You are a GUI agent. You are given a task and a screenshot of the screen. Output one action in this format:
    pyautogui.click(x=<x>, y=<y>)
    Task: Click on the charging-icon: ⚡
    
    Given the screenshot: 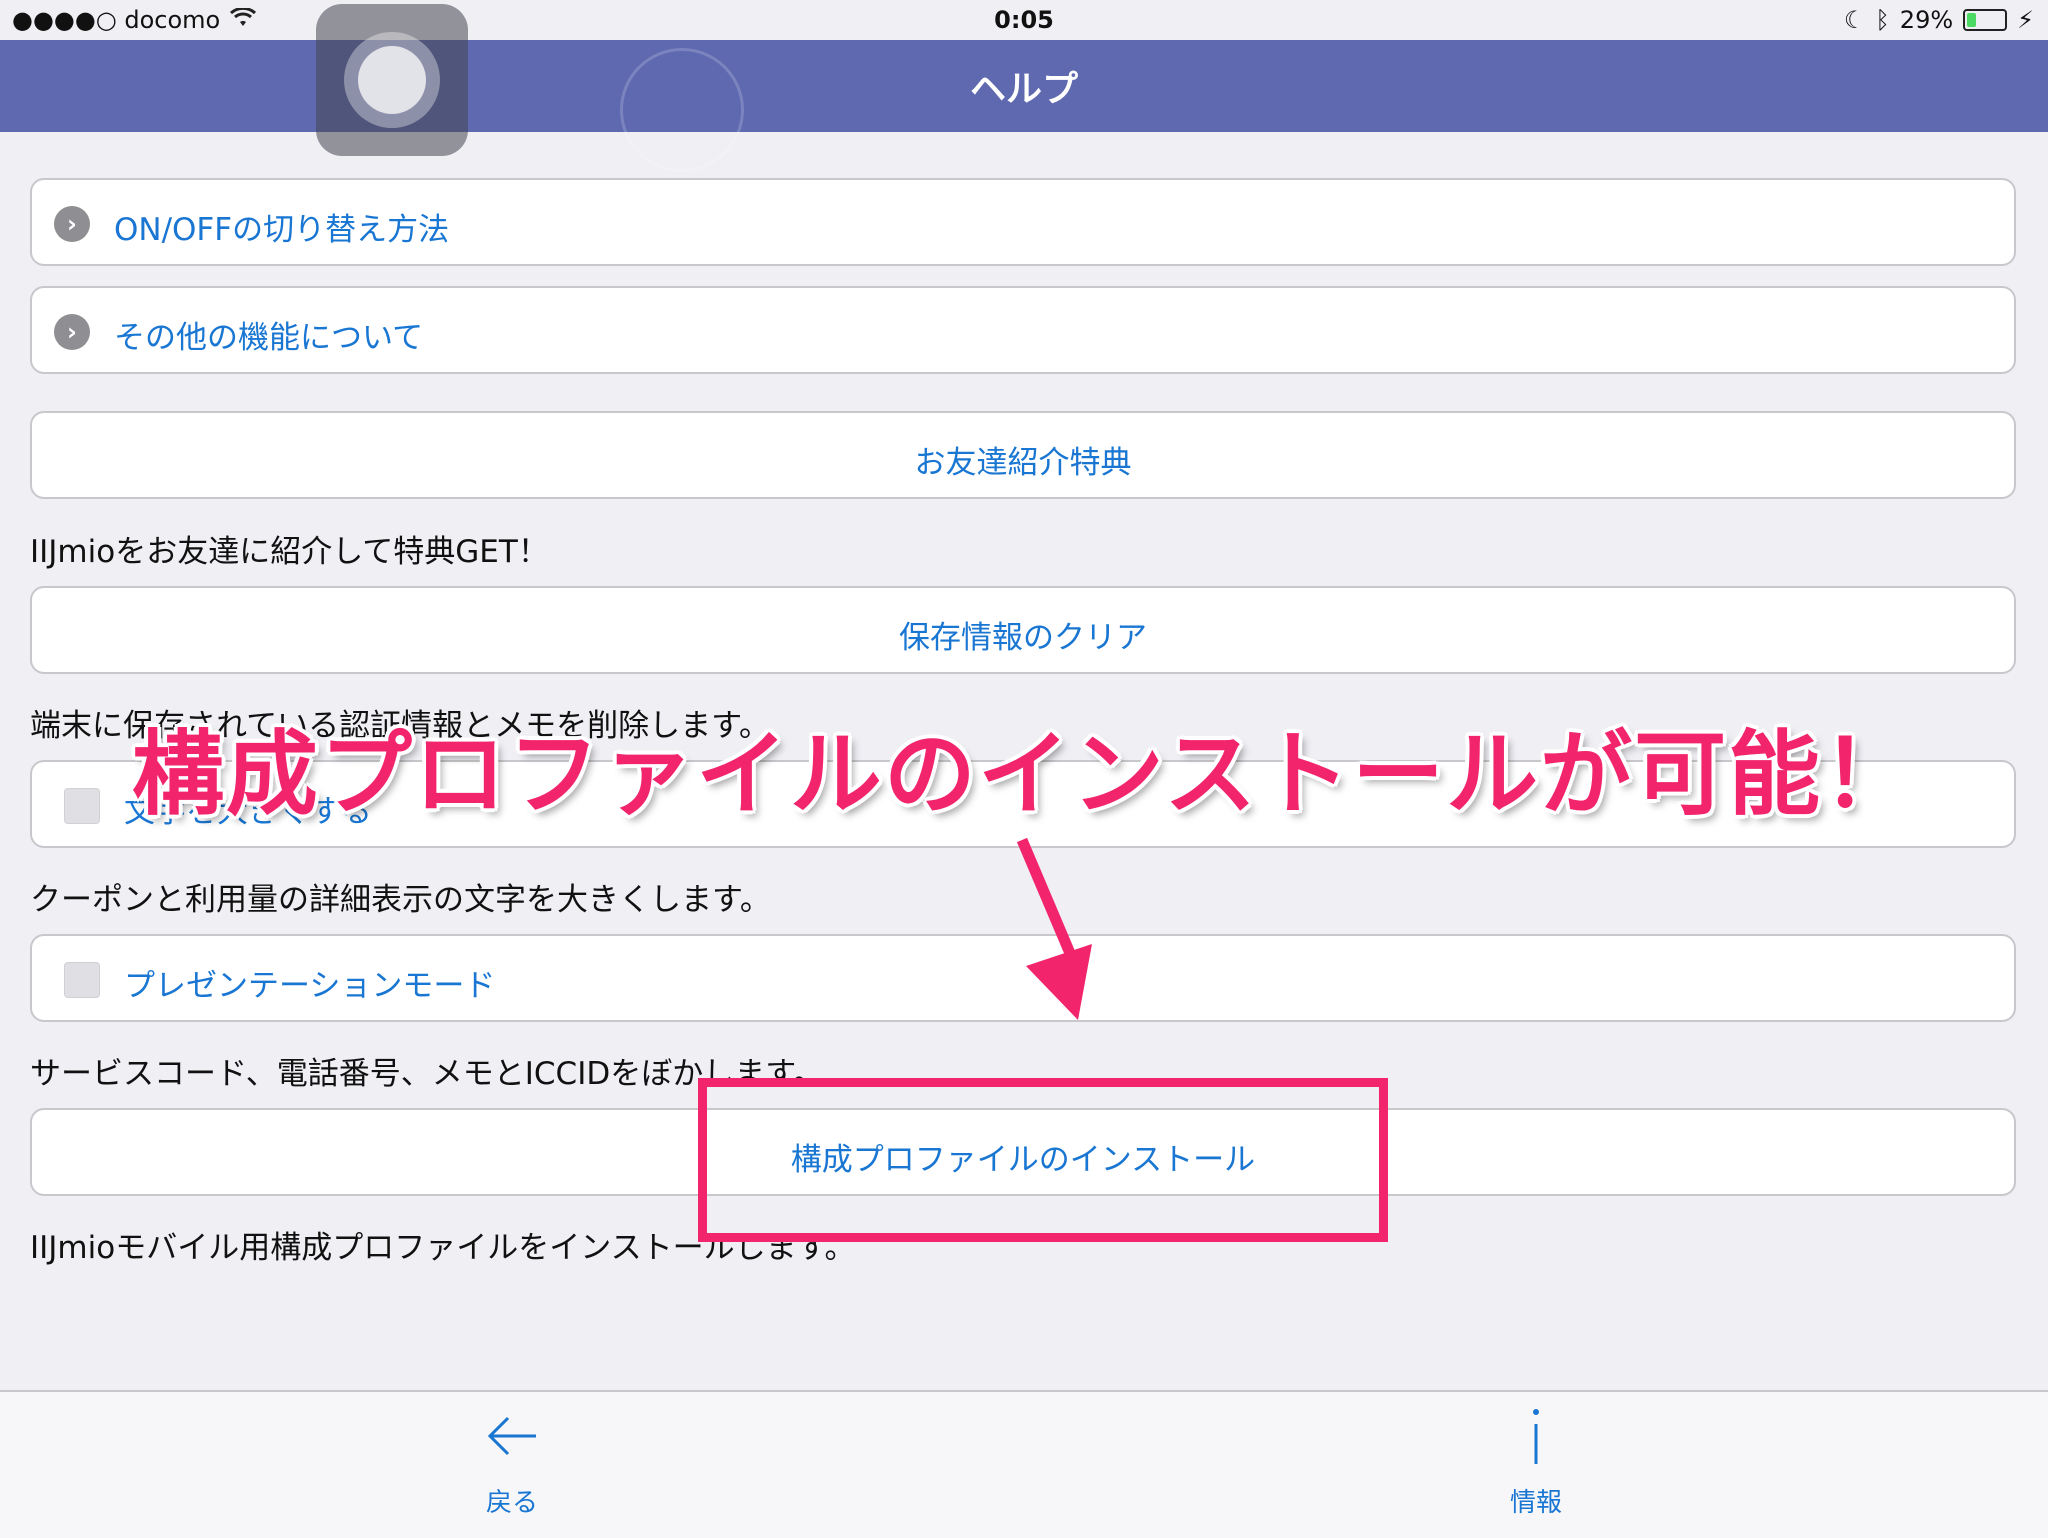 What is the action you would take?
    pyautogui.click(x=2025, y=20)
    